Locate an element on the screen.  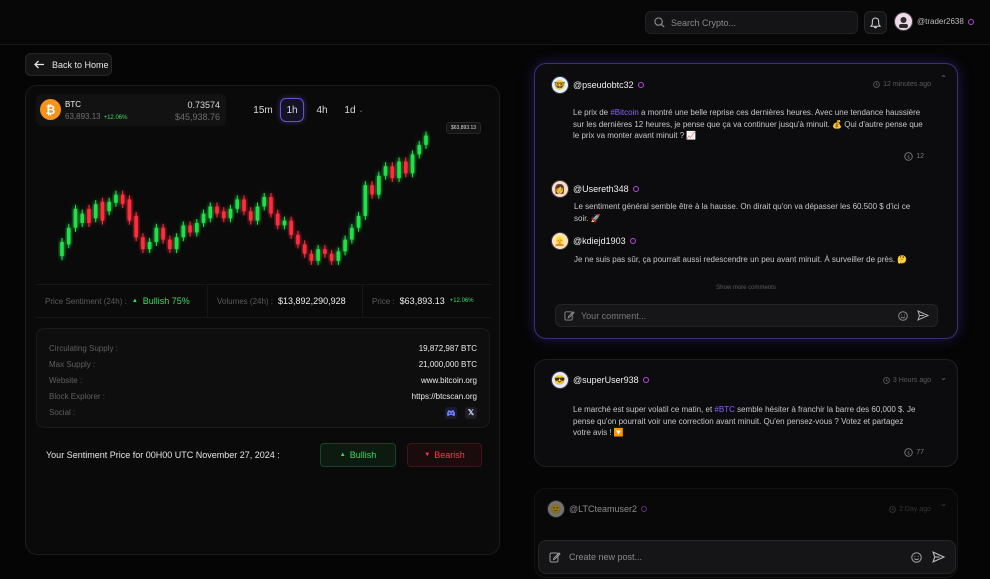
timeframe-15m: 15m is located at coordinates (263, 110).